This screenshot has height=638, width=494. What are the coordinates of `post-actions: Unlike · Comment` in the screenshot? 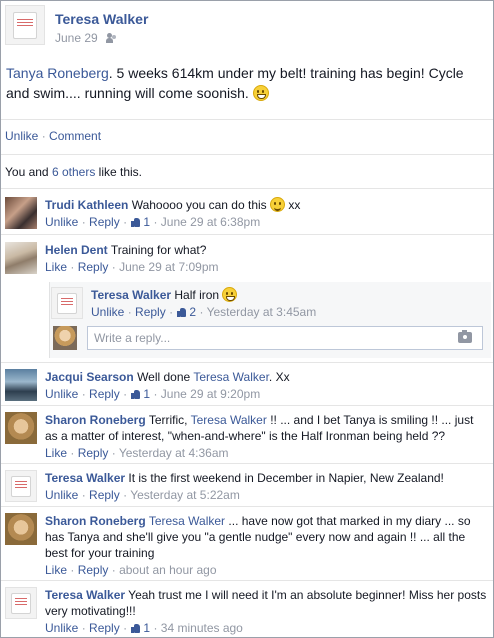 It's located at (53, 136).